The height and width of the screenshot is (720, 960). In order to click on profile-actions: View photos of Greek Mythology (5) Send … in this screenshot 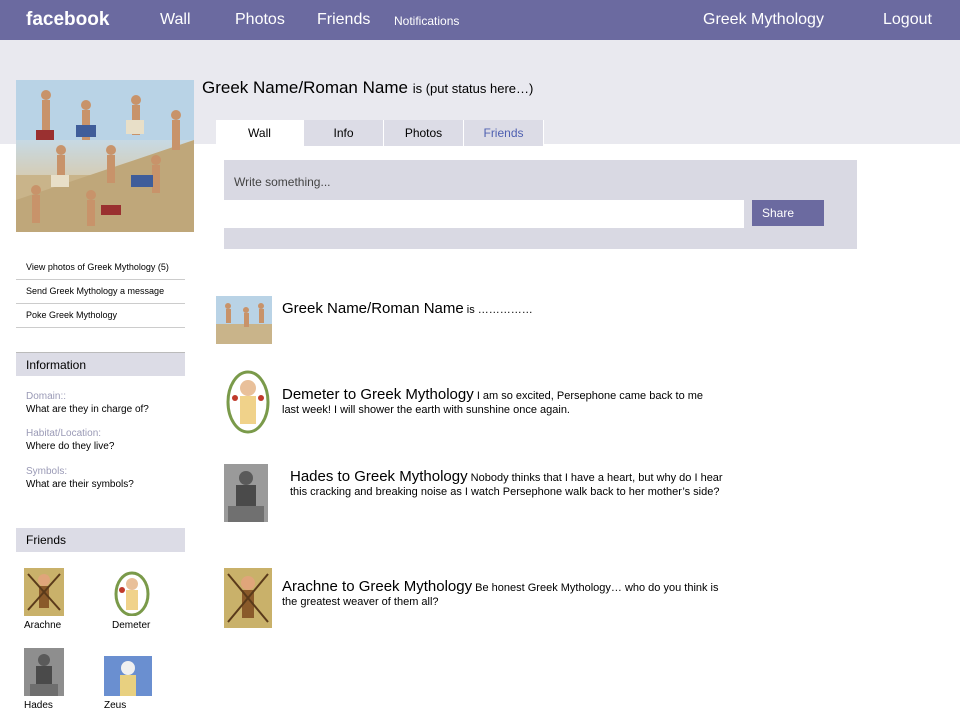, I will do `click(100, 292)`.